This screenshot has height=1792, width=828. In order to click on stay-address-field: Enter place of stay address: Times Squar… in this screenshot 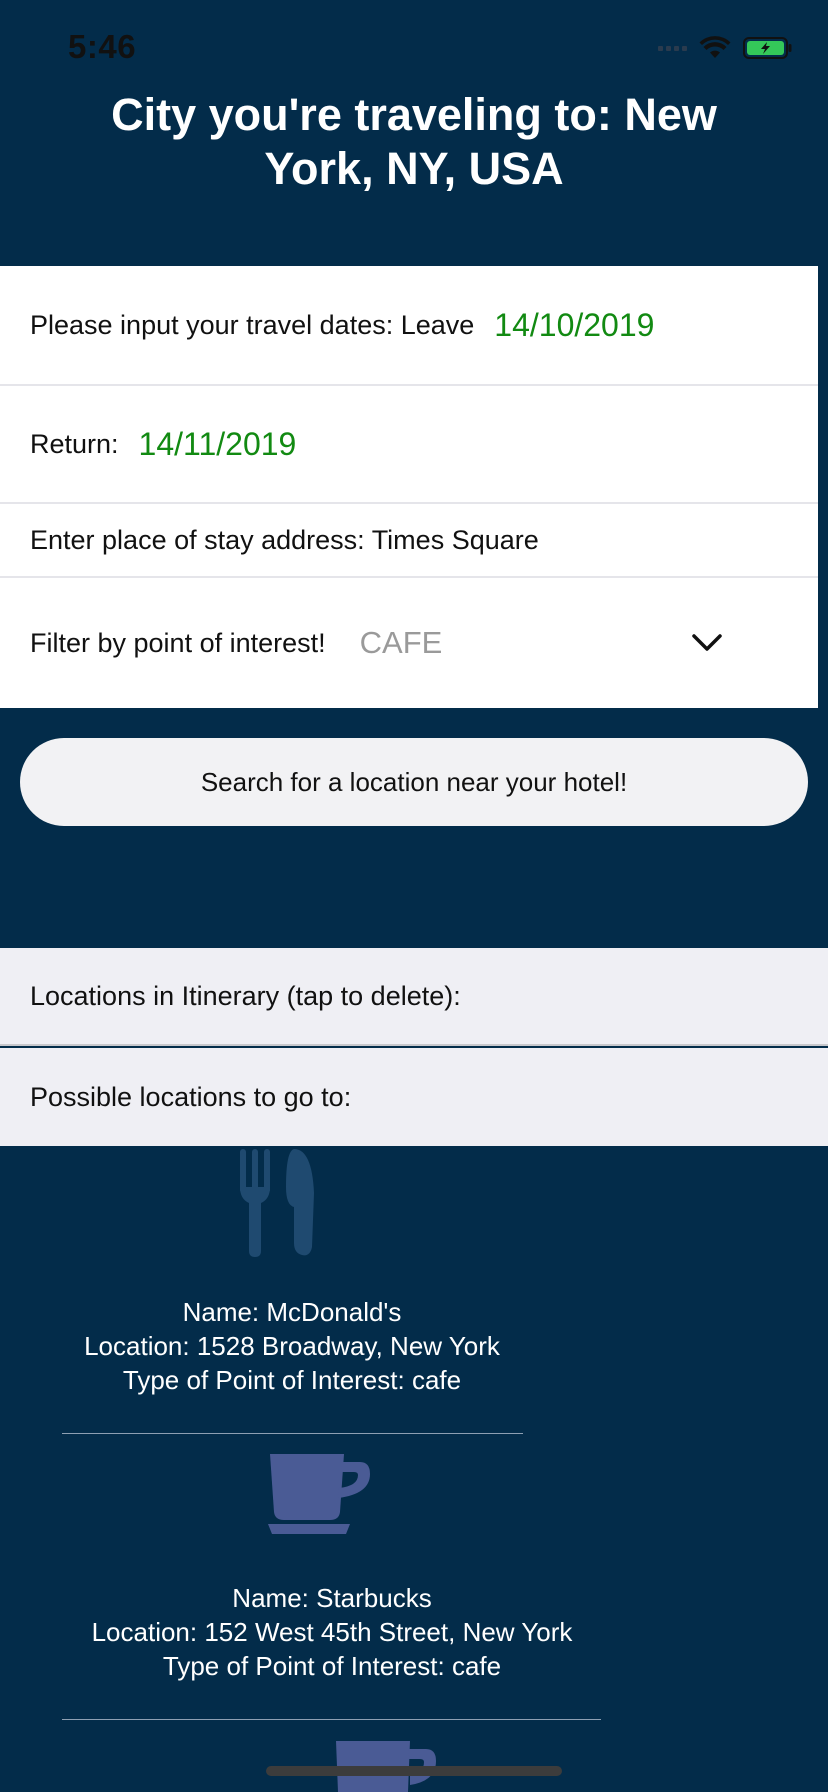, I will do `click(284, 540)`.